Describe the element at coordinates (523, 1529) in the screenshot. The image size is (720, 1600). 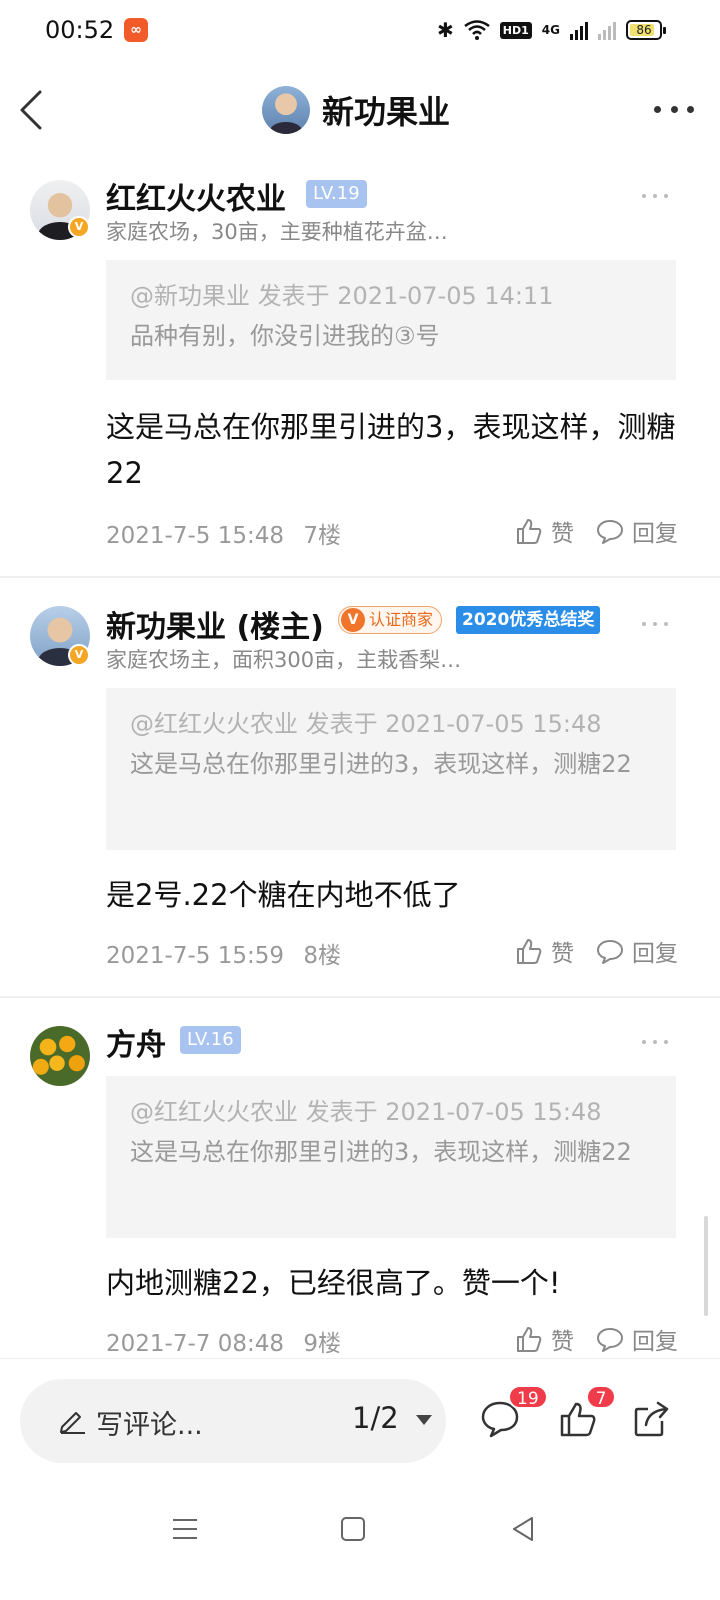
I see `nav-back-icon` at that location.